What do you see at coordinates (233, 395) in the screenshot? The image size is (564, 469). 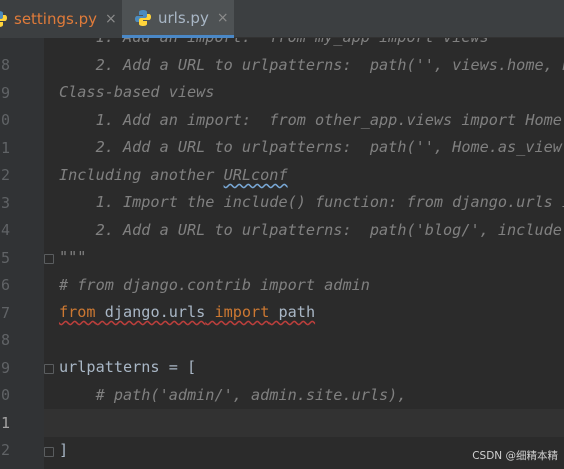 I see `code-line: # path('admin/', admin.site.urls),` at bounding box center [233, 395].